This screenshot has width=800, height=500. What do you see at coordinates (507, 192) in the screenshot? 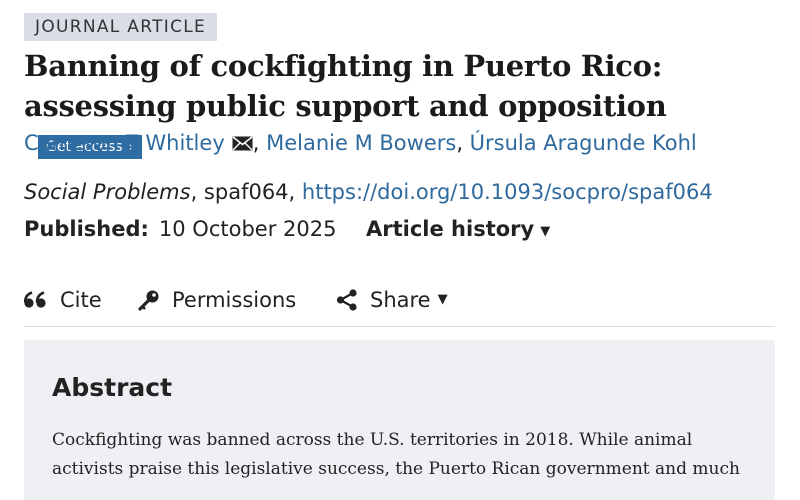
I see `doi-link: https://doi.org/10.1093/socpro/spaf064` at bounding box center [507, 192].